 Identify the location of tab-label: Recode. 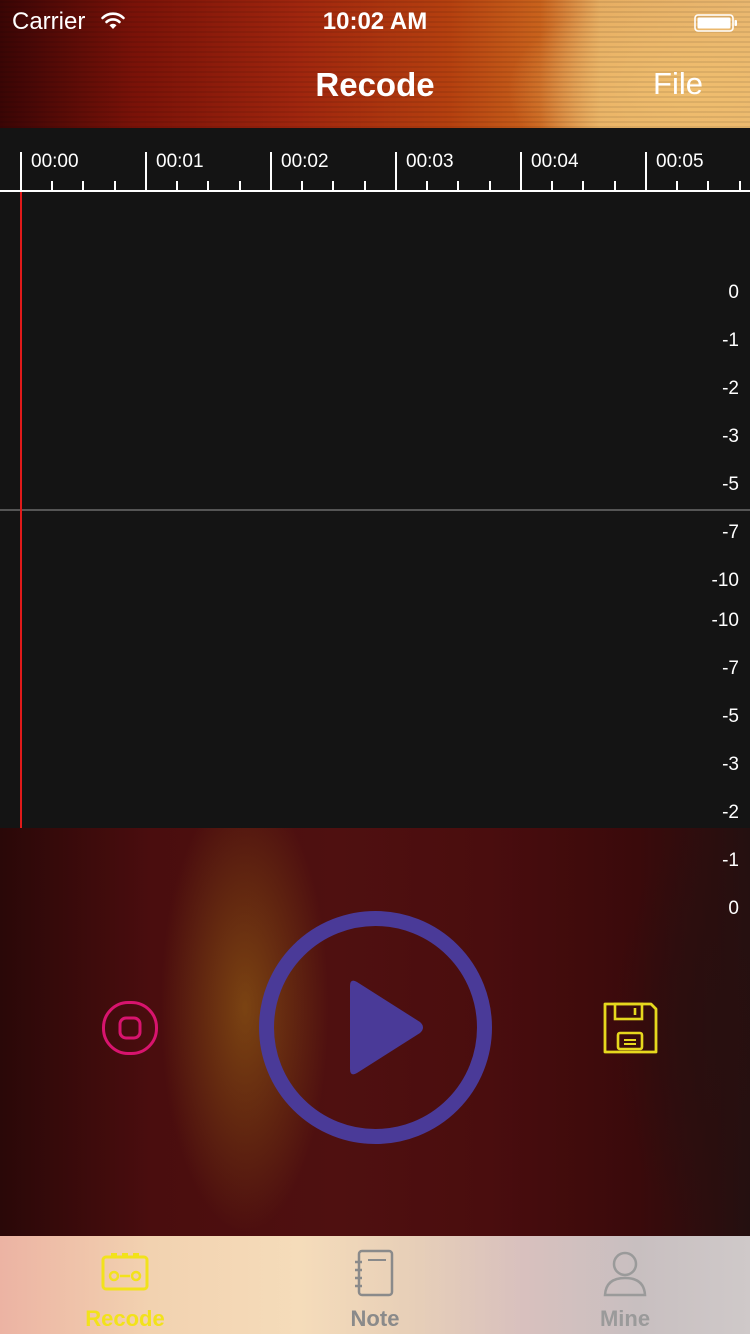
(125, 1318).